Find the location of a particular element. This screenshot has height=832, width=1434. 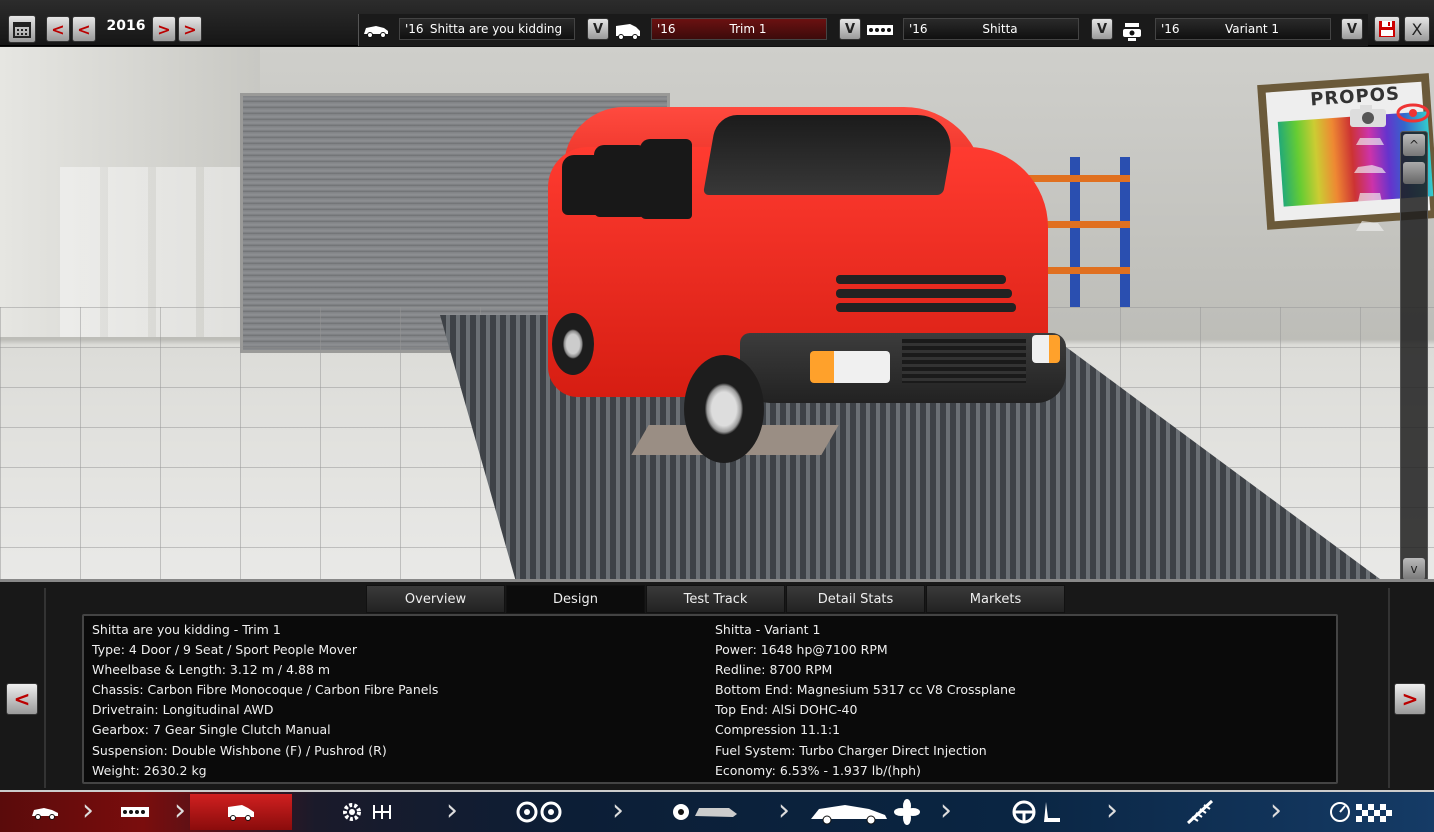

tab-test-track: Test Track is located at coordinates (715, 599).